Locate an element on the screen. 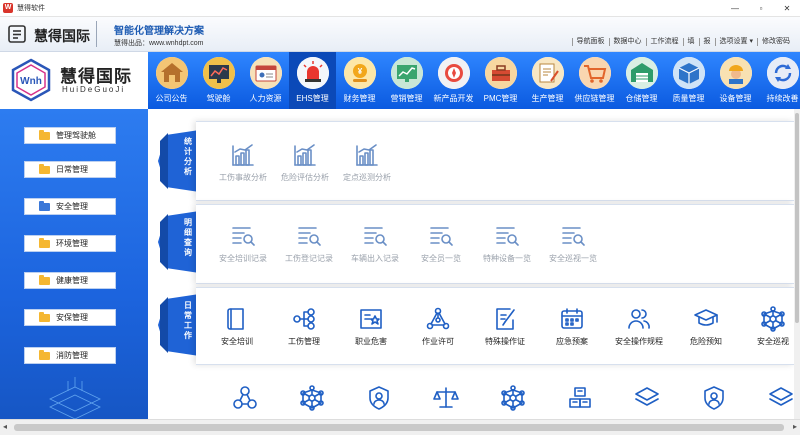  function-tile: 定点巡测分析 is located at coordinates (367, 162).